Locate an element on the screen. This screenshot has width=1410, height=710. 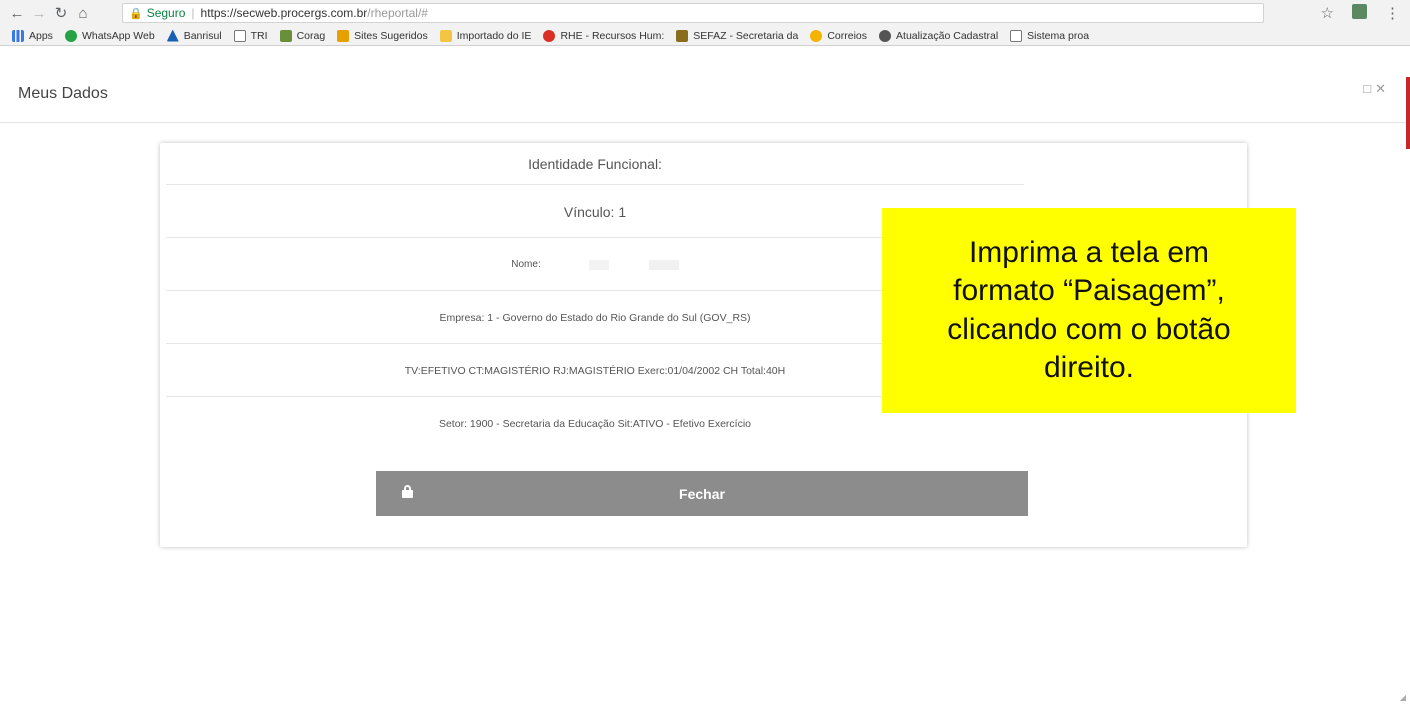
identidade-funcional-row: Identidade Funcional: is located at coordinates (595, 164).